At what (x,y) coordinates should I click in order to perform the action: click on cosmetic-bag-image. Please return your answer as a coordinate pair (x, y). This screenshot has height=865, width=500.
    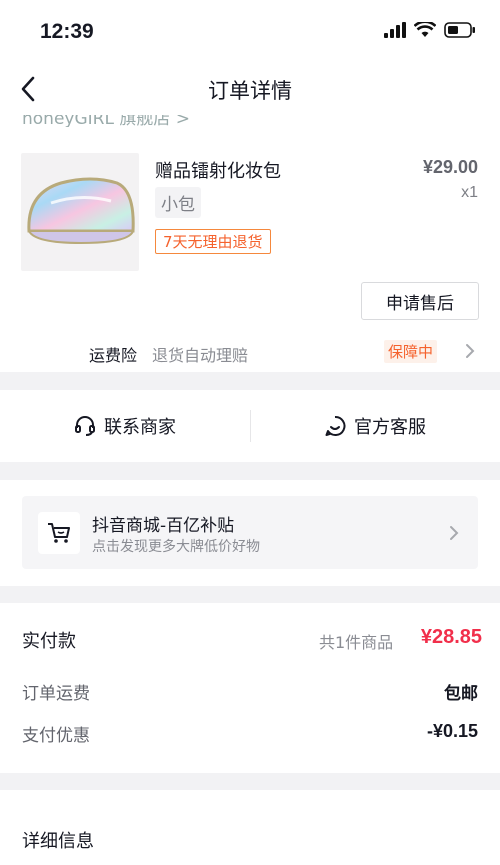
    Looking at the image, I should click on (81, 211).